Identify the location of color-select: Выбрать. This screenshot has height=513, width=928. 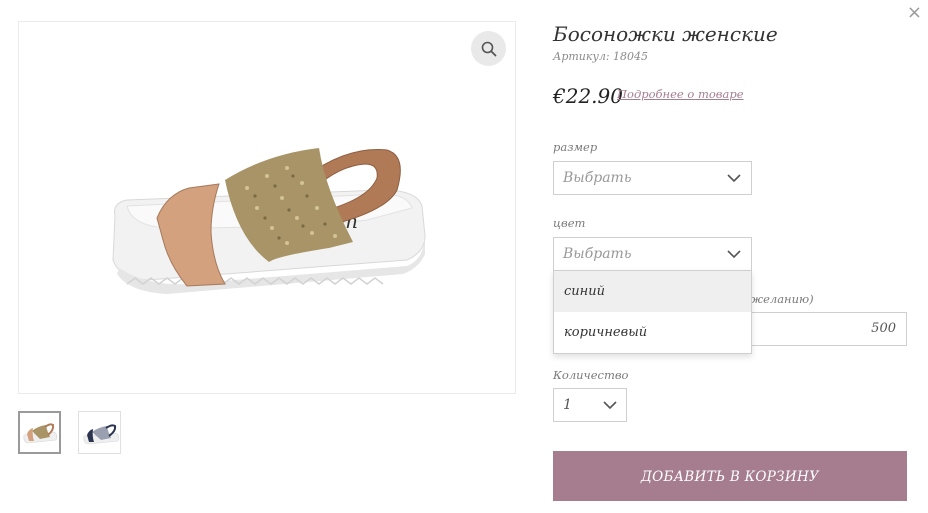
(652, 254).